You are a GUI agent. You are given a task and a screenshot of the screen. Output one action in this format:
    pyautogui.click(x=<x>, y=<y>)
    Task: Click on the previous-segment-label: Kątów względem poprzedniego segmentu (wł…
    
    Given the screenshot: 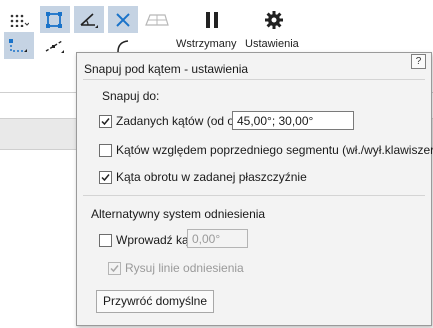 What is the action you would take?
    pyautogui.click(x=274, y=150)
    